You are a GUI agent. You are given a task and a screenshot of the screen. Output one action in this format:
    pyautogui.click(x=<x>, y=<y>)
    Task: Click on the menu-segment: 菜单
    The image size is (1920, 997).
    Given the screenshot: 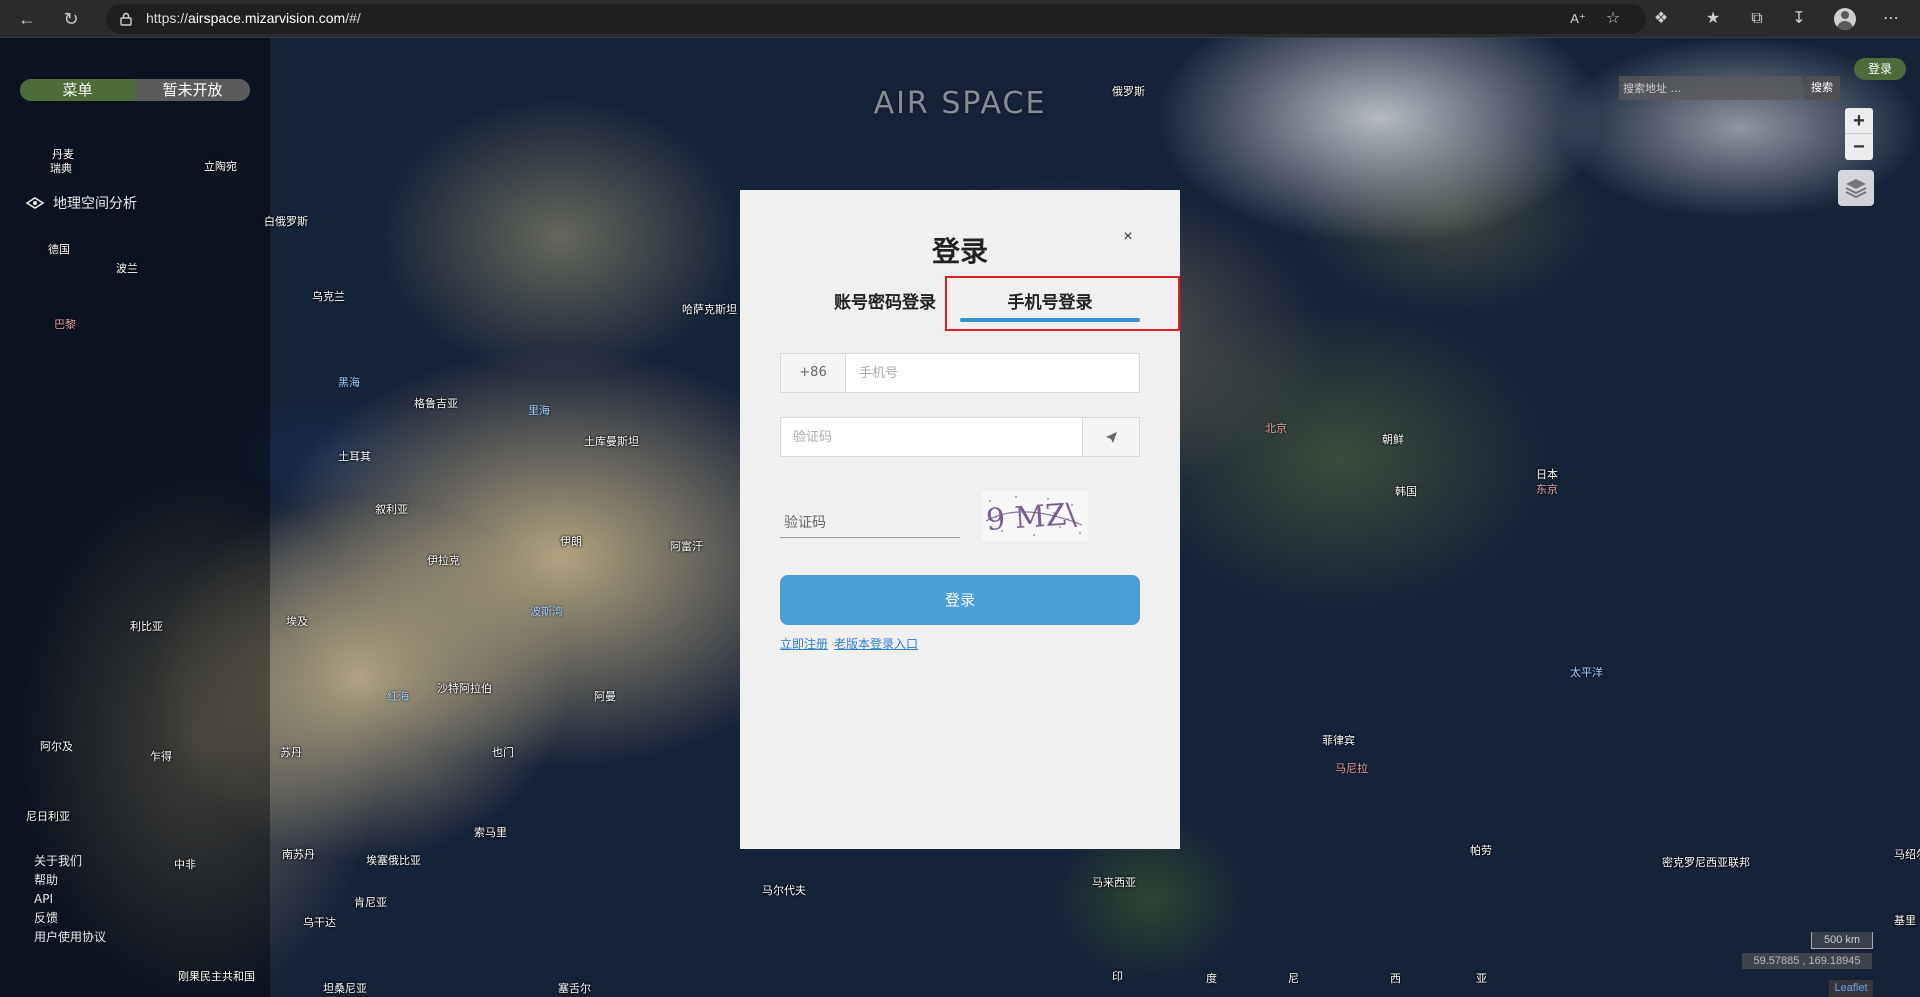 What is the action you would take?
    pyautogui.click(x=77, y=90)
    